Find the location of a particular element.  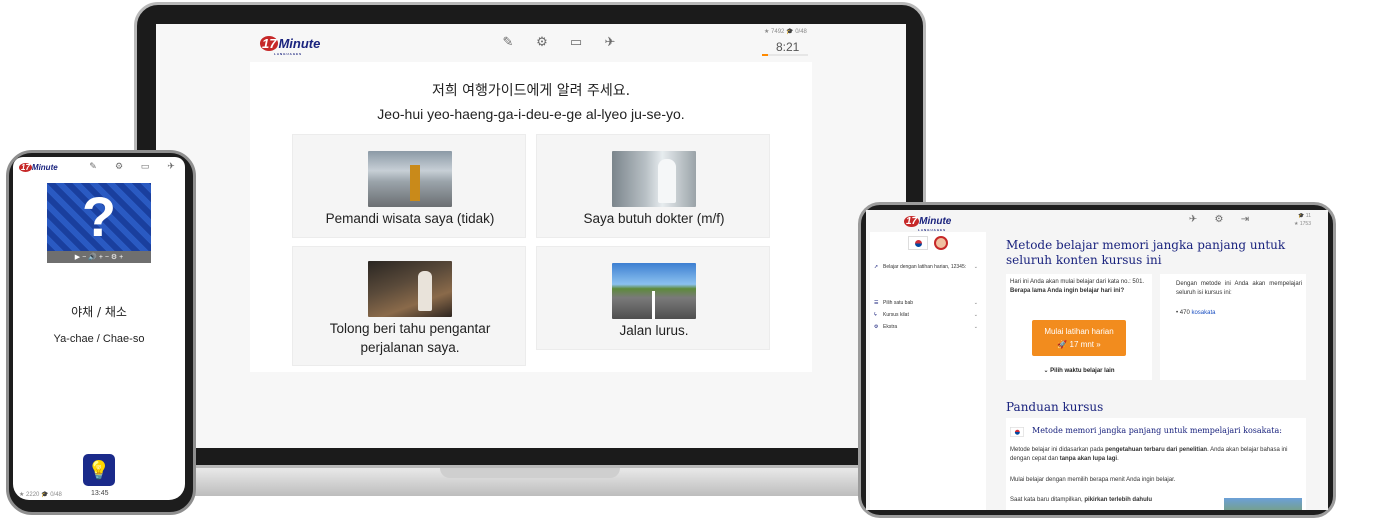

lightbulb-hint-button: 💡 is located at coordinates (99, 470).